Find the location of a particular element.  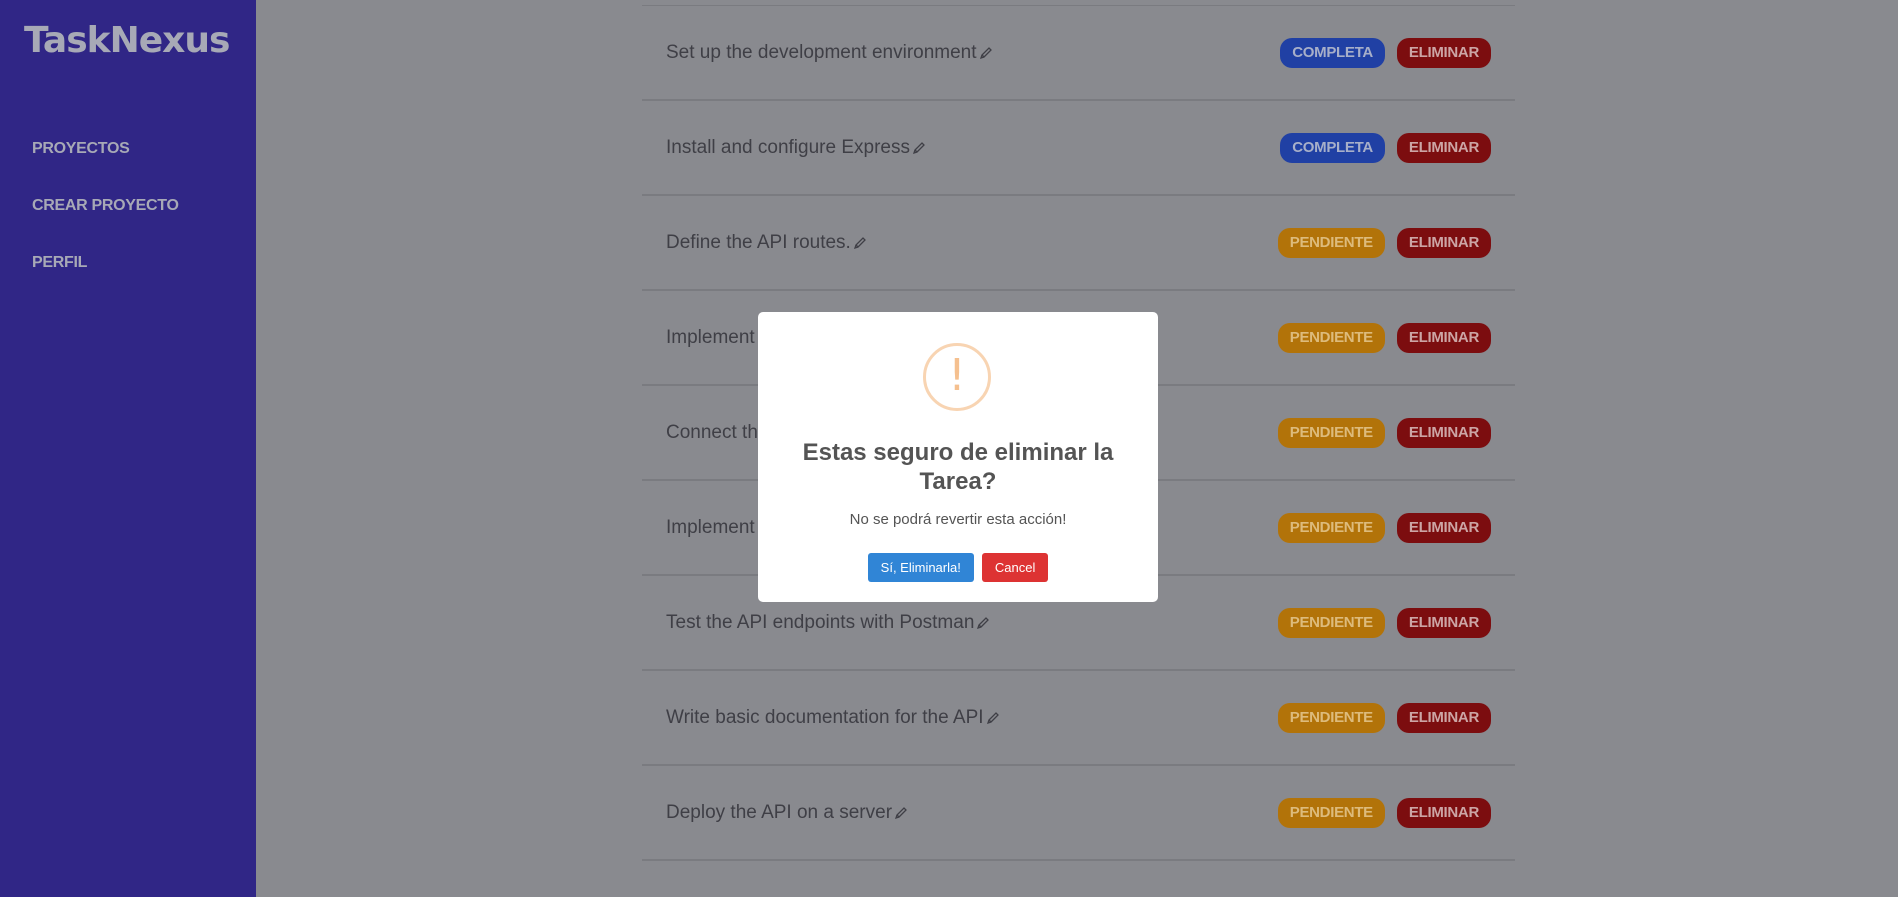

sidebar-item-proyectos: PROYECTOS is located at coordinates (105, 168).